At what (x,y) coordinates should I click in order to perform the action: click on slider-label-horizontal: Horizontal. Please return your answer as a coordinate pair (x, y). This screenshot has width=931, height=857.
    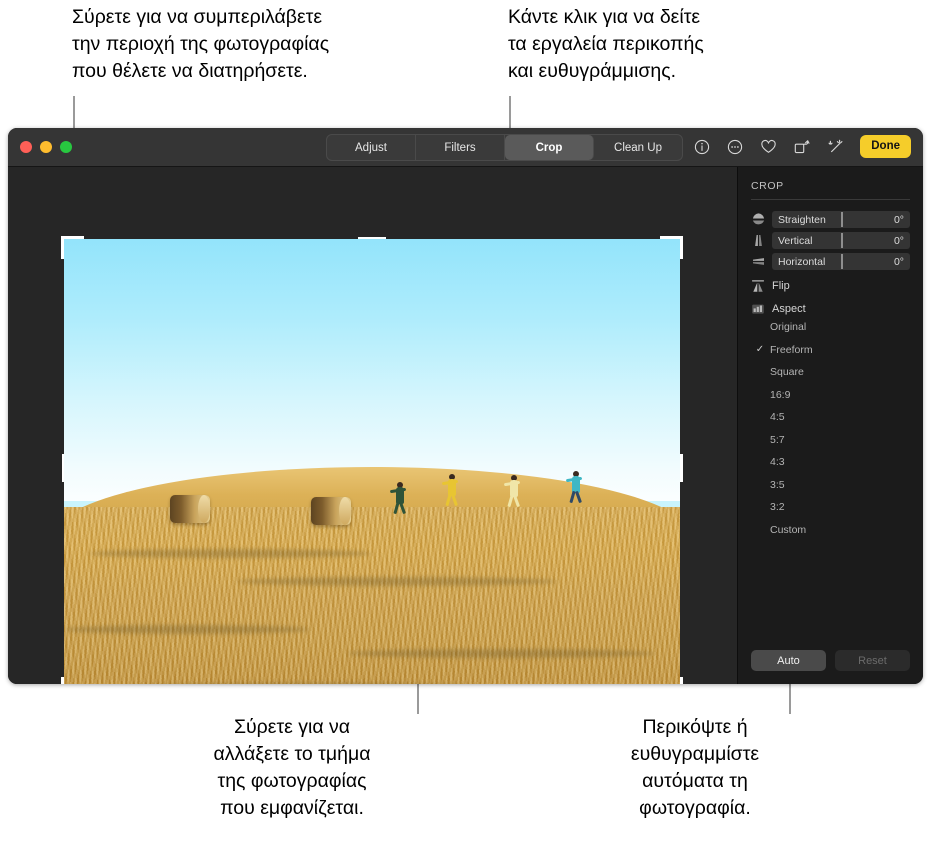
    Looking at the image, I should click on (802, 261).